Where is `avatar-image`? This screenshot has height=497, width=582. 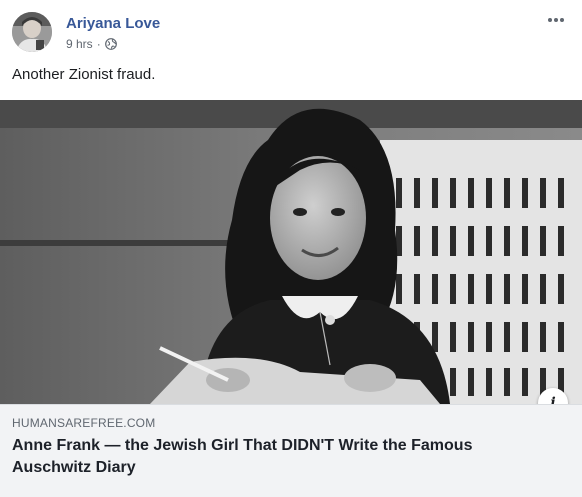 avatar-image is located at coordinates (32, 32).